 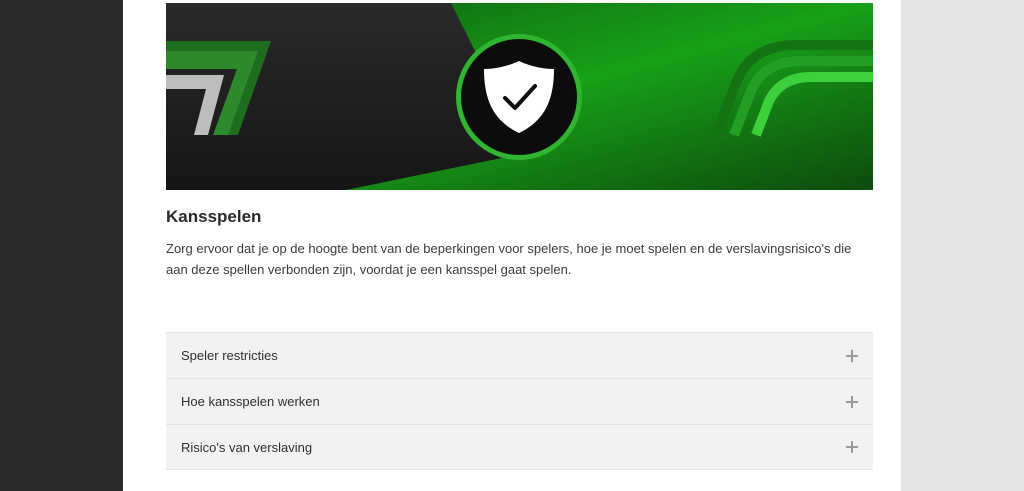 What do you see at coordinates (250, 401) in the screenshot?
I see `accordion-label: Hoe kansspelen werken` at bounding box center [250, 401].